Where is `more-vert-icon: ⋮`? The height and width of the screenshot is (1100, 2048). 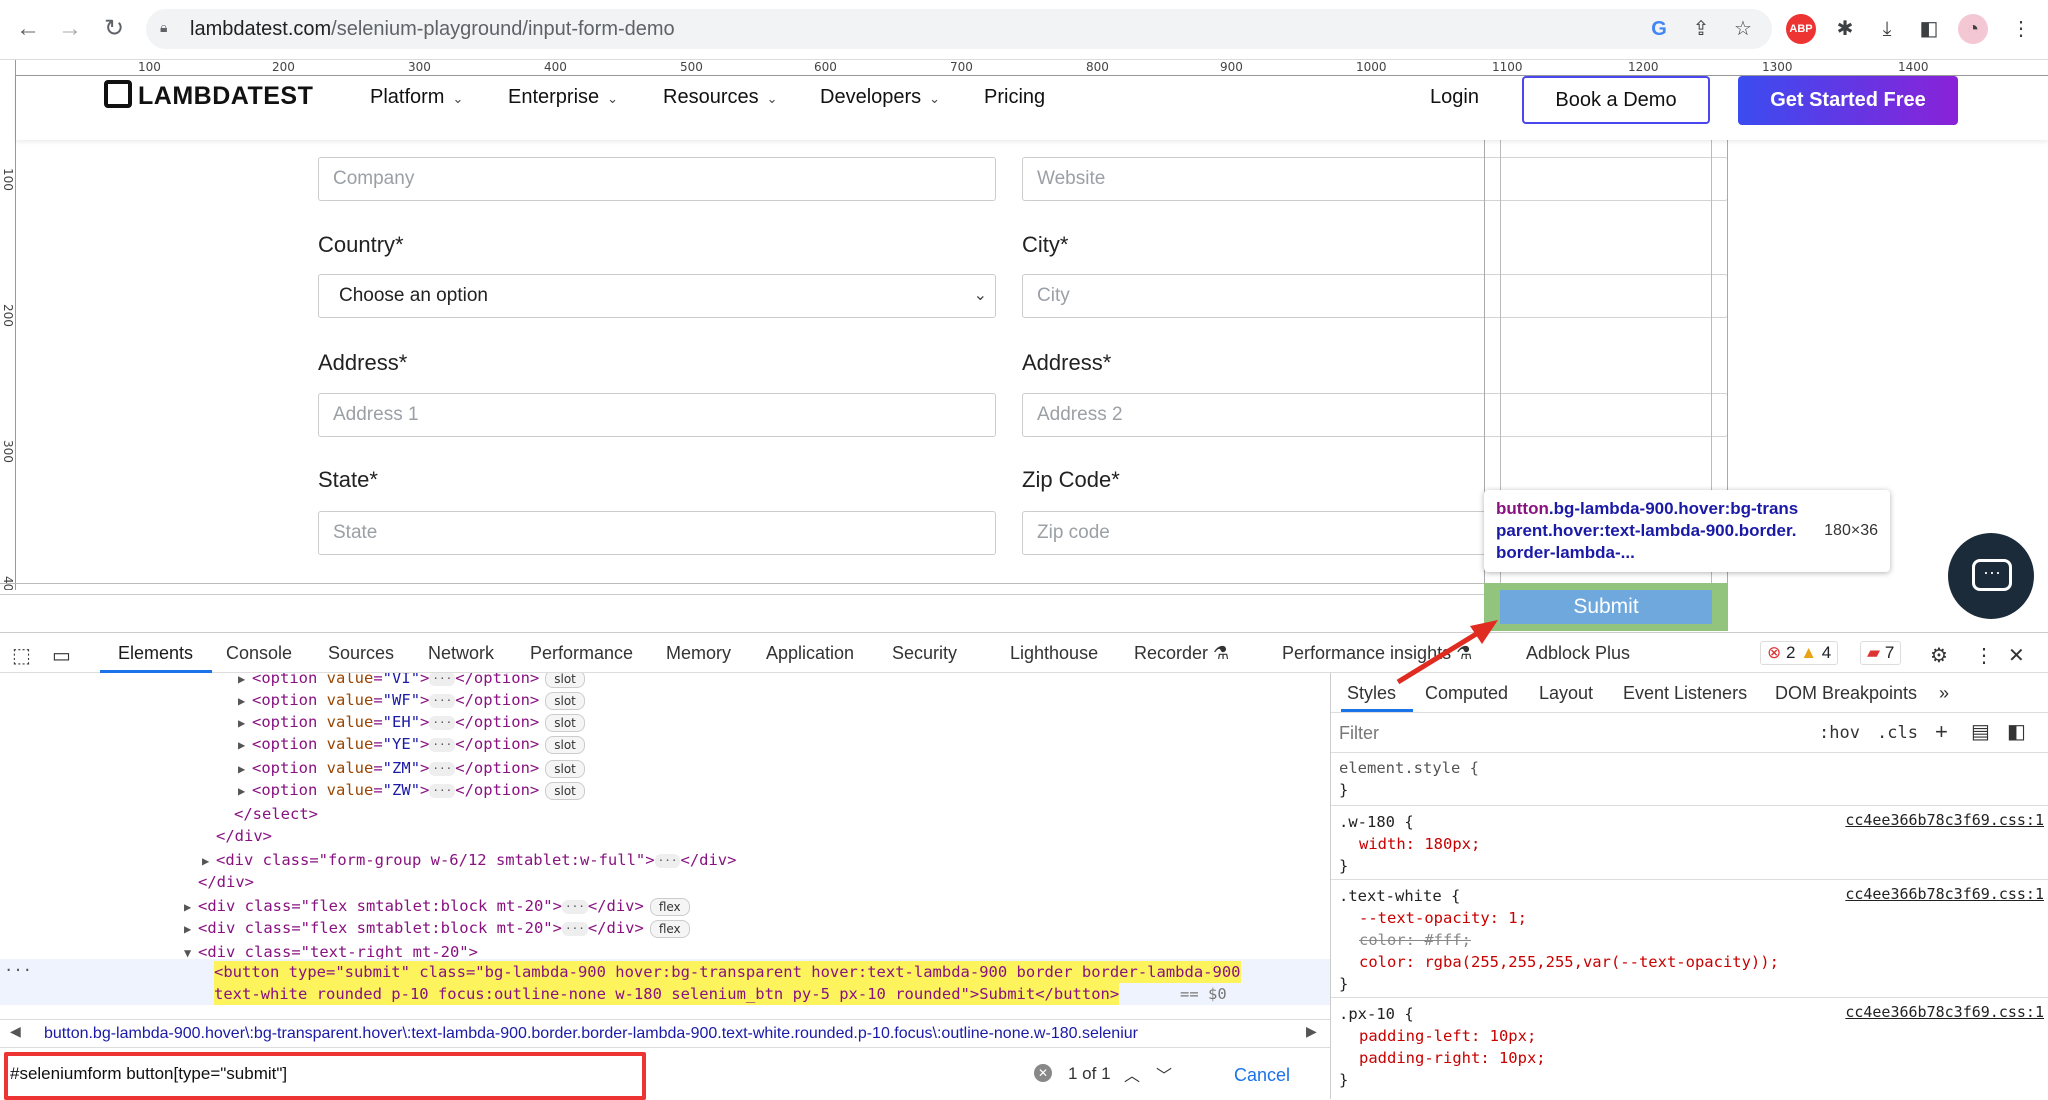
more-vert-icon: ⋮ is located at coordinates (1984, 655).